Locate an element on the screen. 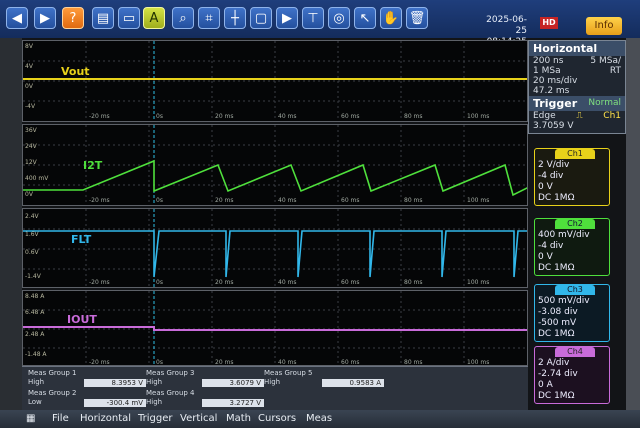 The height and width of the screenshot is (428, 640). cursor-icon: ┼ is located at coordinates (235, 18).